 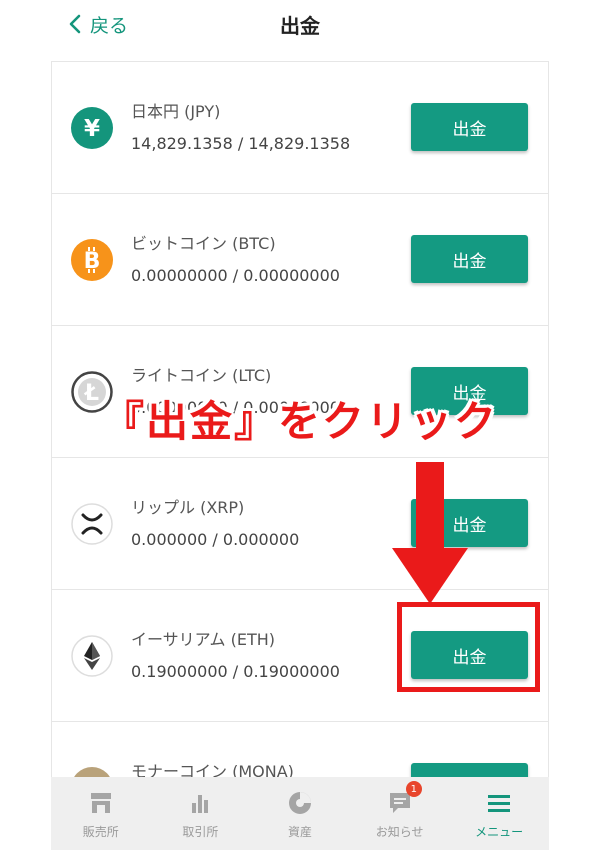 What do you see at coordinates (300, 128) in the screenshot?
I see `coin-row-jpy: ¥ 日本円 (JPY) 14,829.1358 / 14,829.1358 出金` at bounding box center [300, 128].